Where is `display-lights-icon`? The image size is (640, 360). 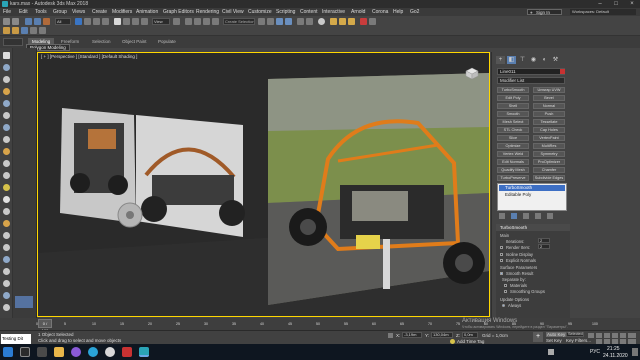 display-lights-icon is located at coordinates (6, 115).